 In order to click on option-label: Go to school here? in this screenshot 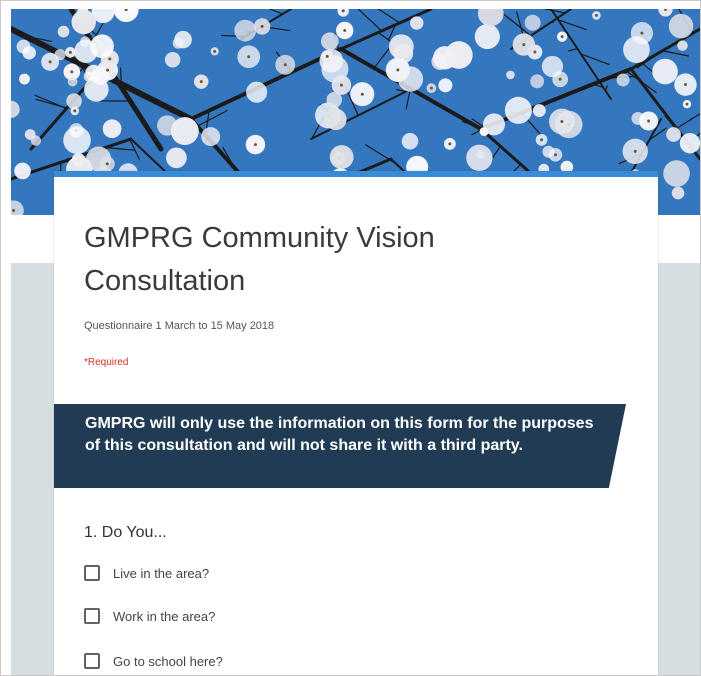, I will do `click(168, 661)`.